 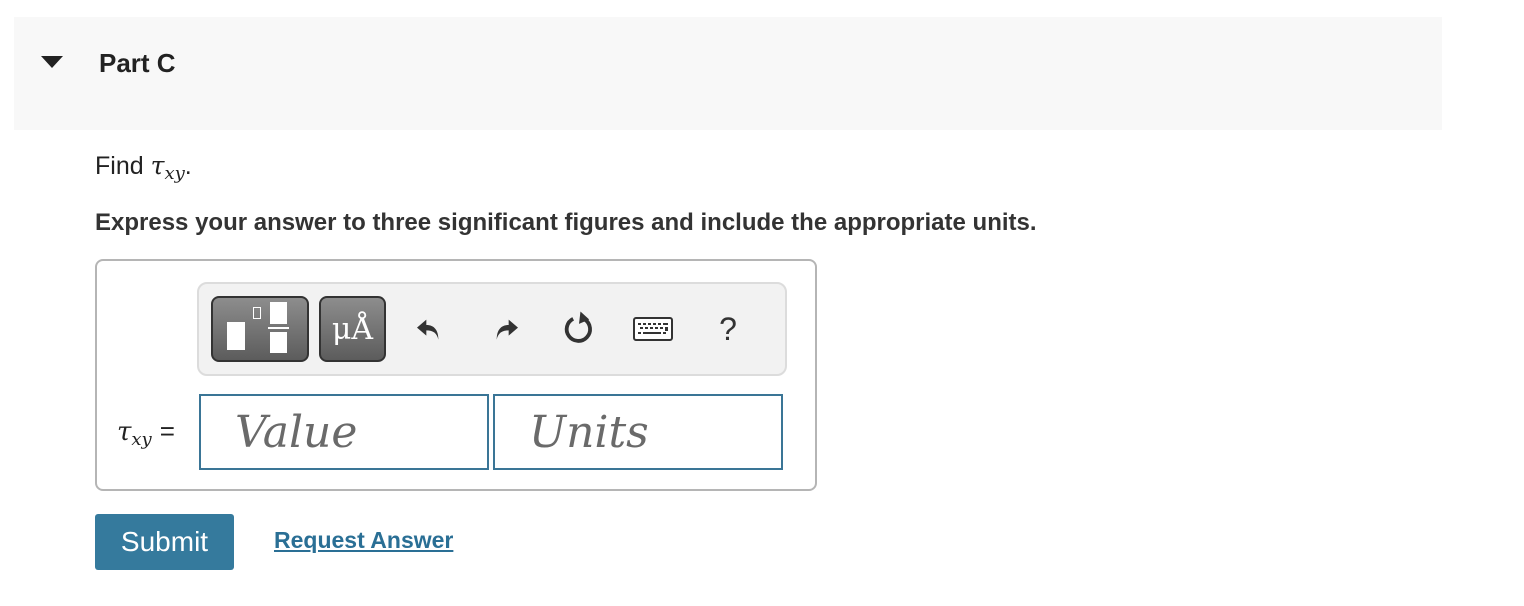 I want to click on math-toolbar: μÅ ?, so click(x=492, y=329).